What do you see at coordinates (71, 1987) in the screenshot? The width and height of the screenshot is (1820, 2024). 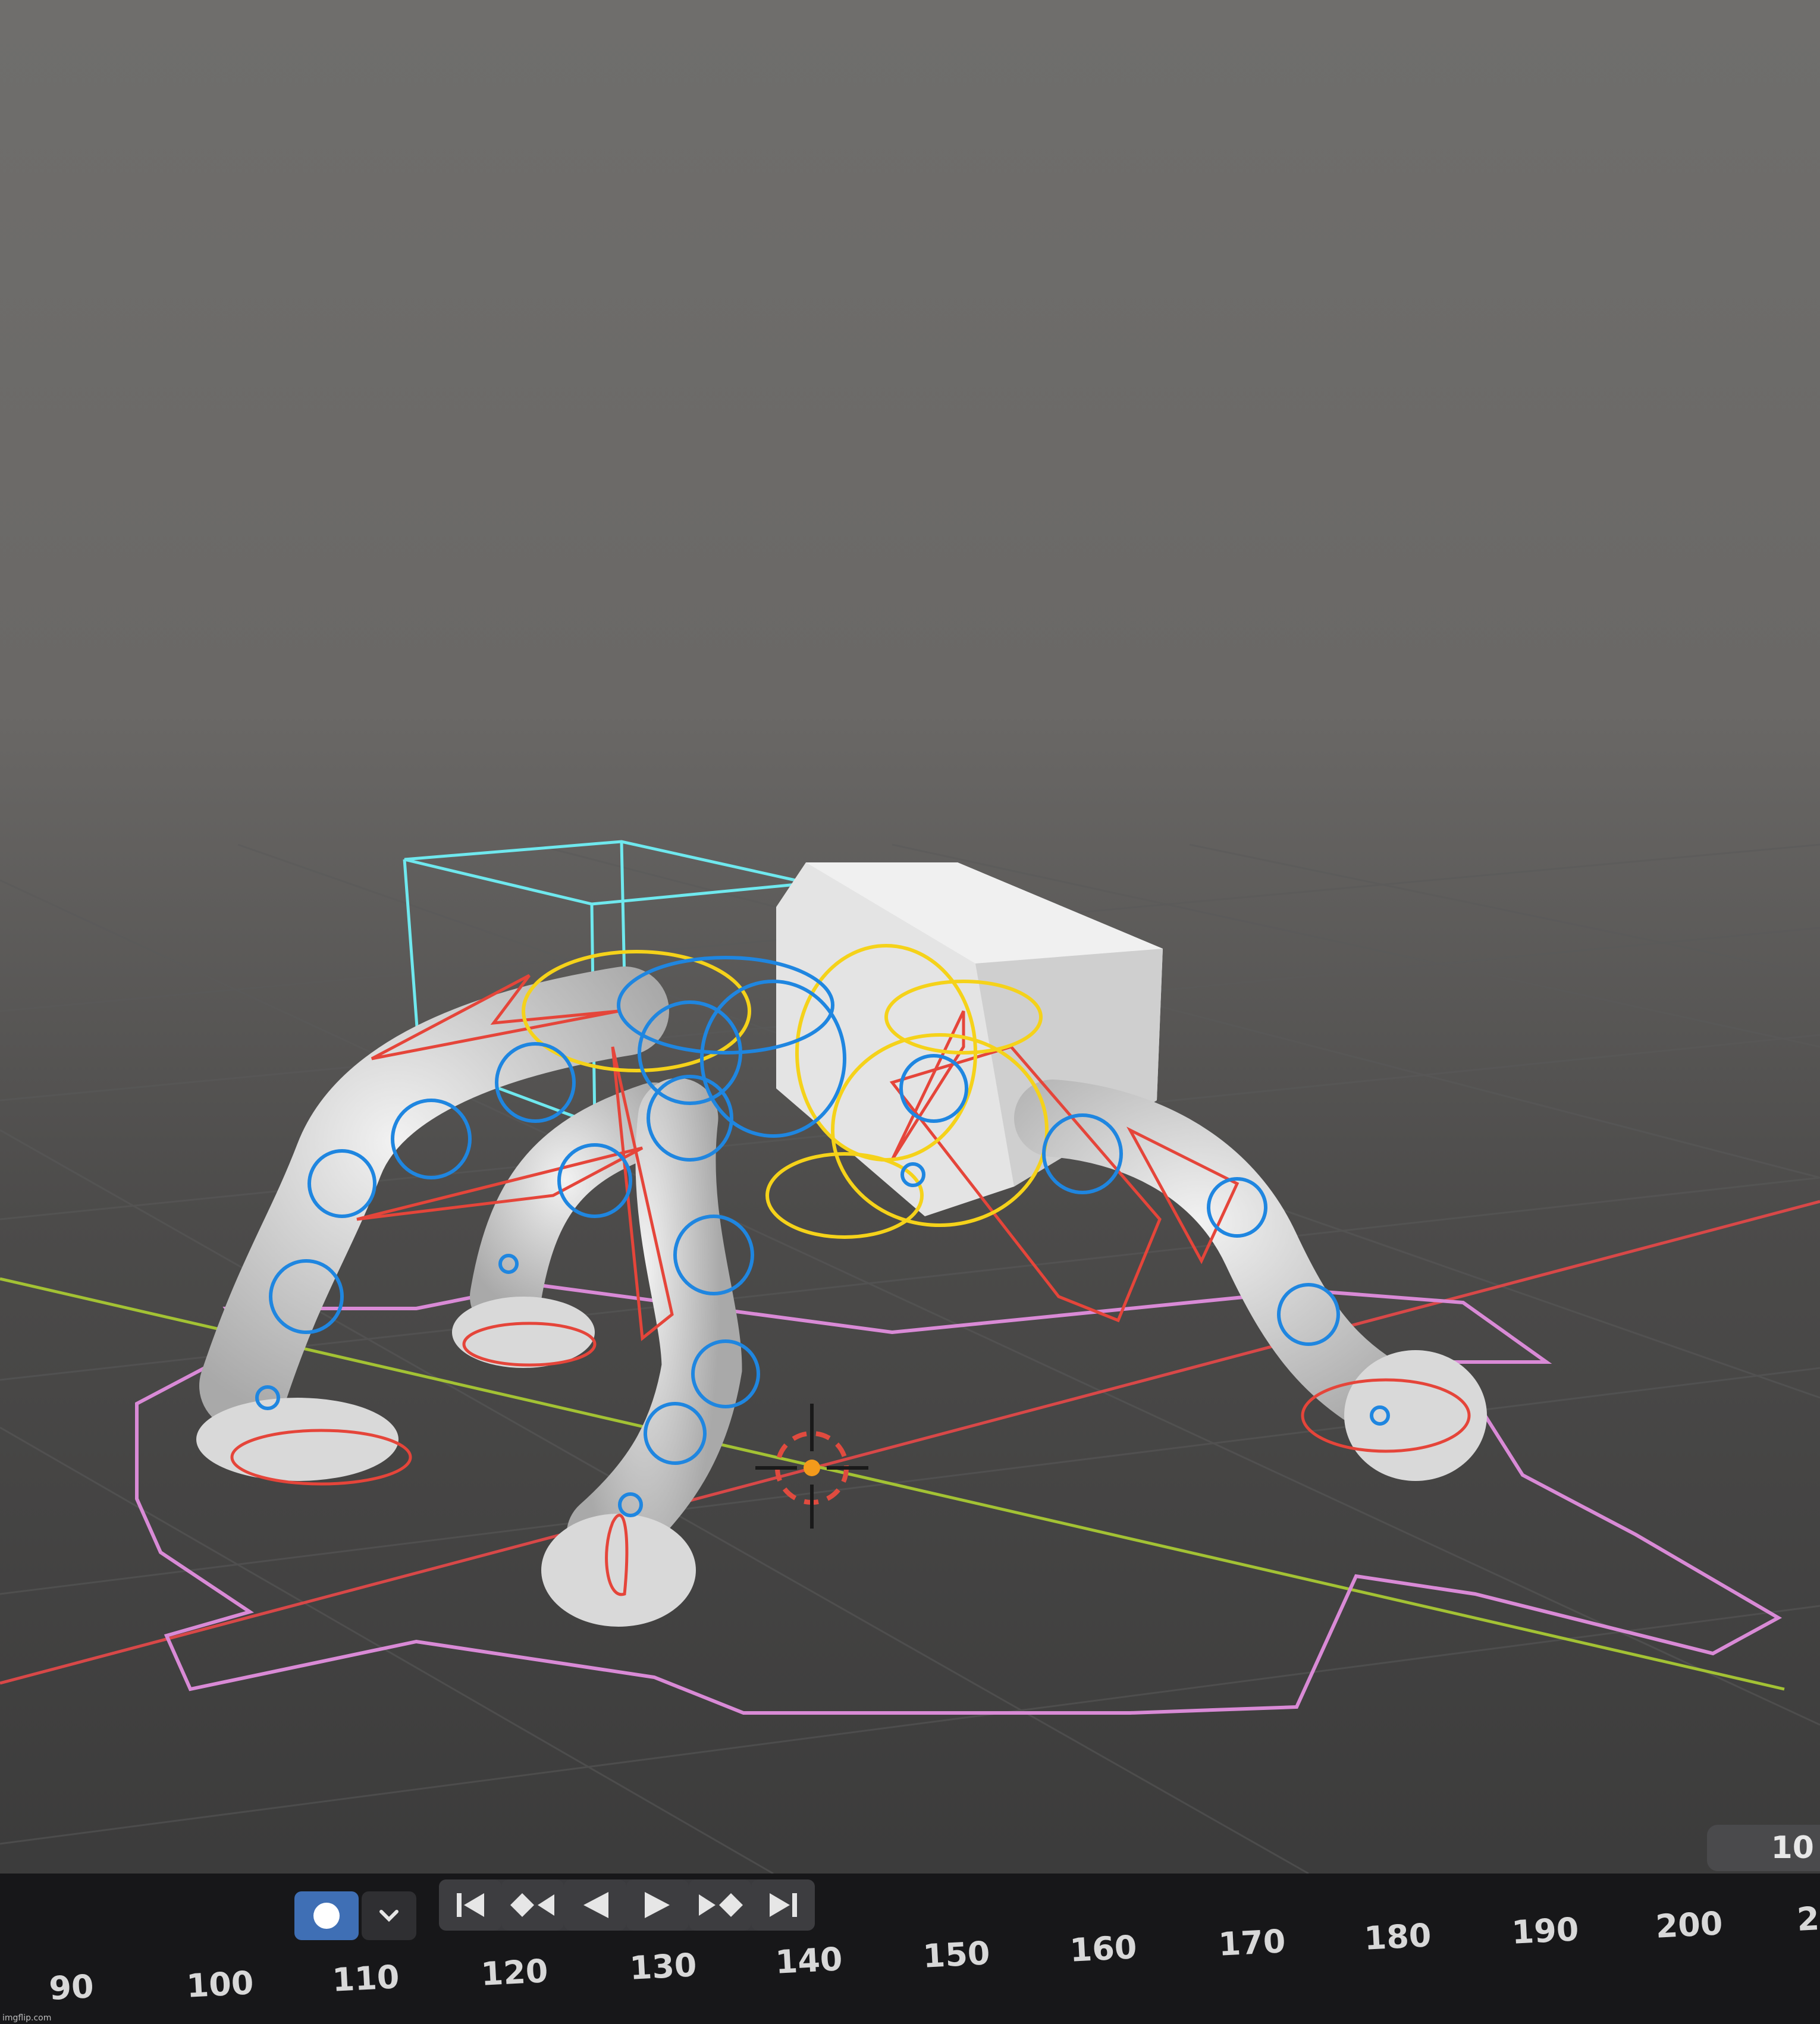 I see `ruler-label: 90` at bounding box center [71, 1987].